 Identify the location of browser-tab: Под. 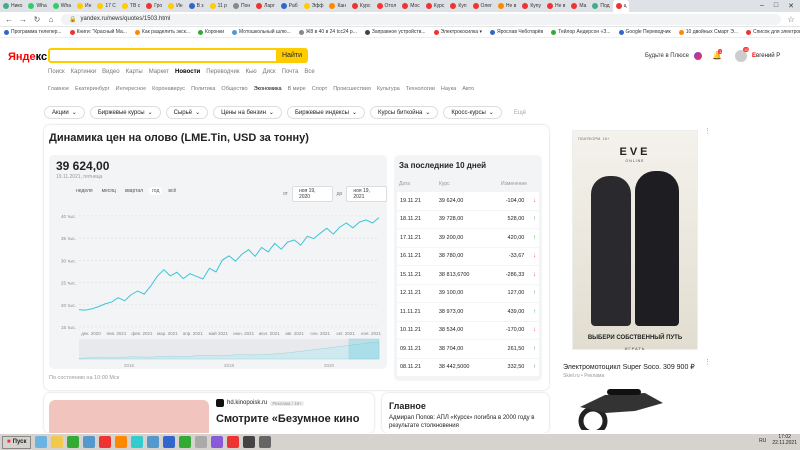
(600, 6).